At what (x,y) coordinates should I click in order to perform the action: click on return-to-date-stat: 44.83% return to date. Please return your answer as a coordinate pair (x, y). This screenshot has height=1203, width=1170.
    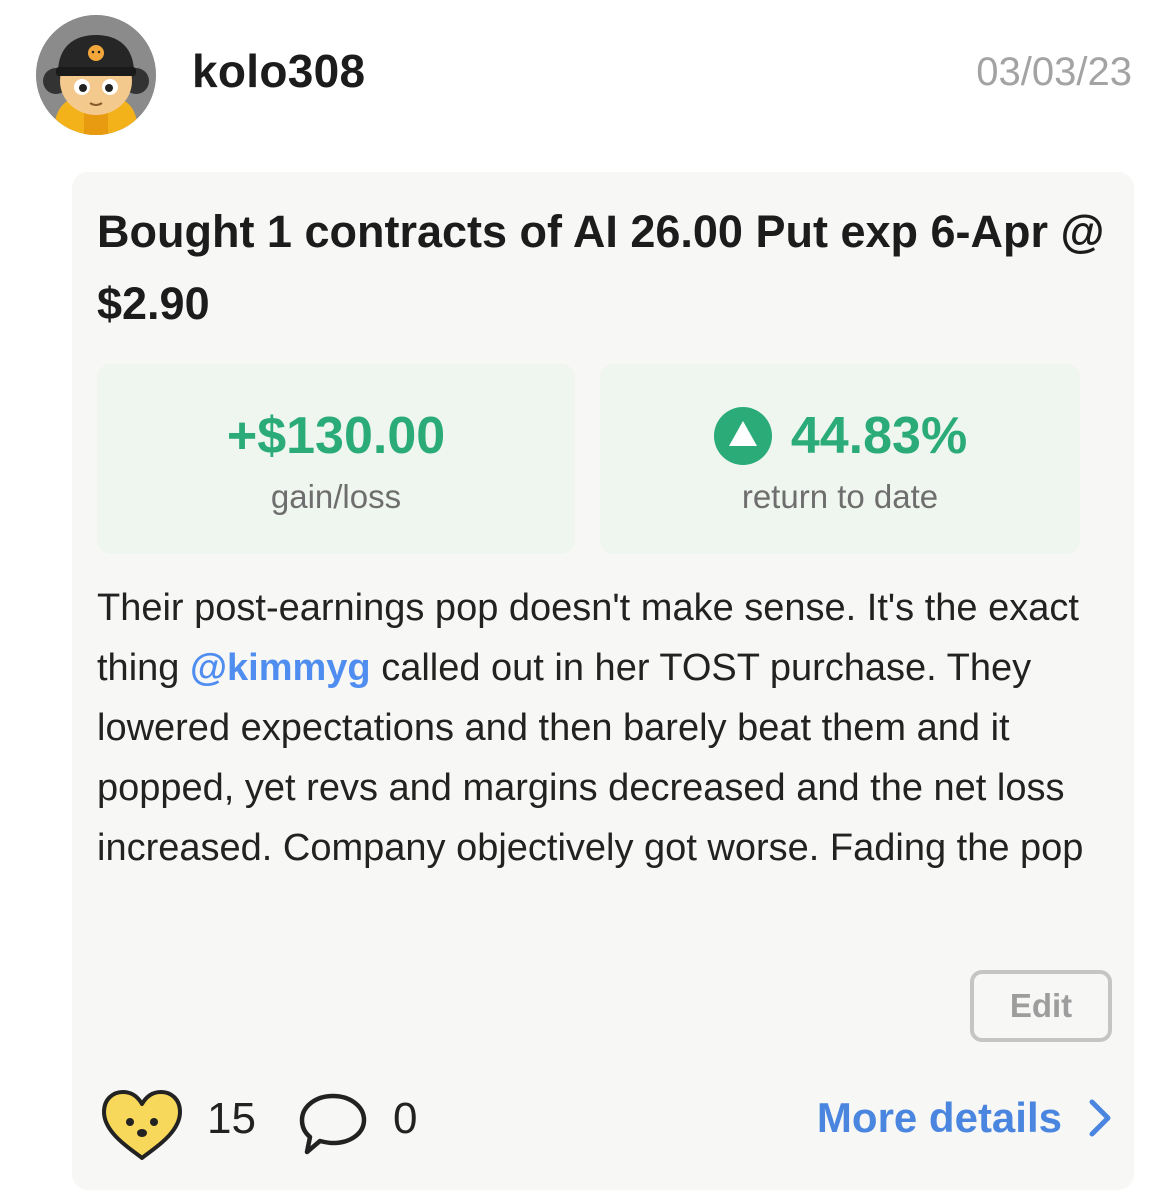
    Looking at the image, I should click on (840, 459).